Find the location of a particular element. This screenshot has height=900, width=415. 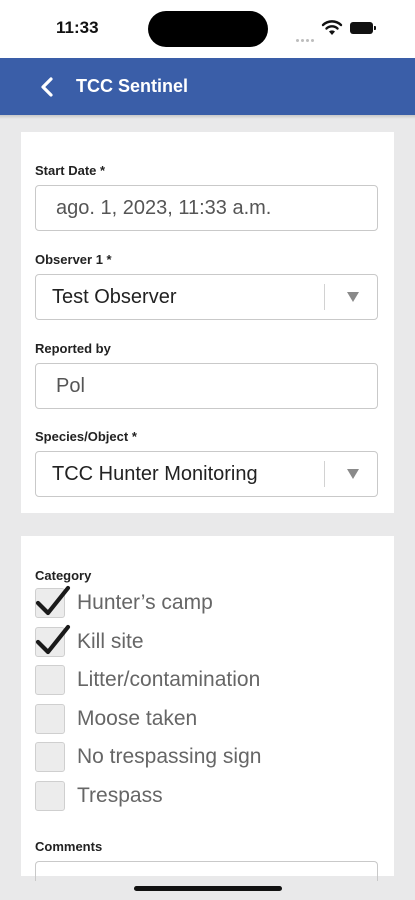

category-option-label: Hunter’s camp is located at coordinates (145, 602).